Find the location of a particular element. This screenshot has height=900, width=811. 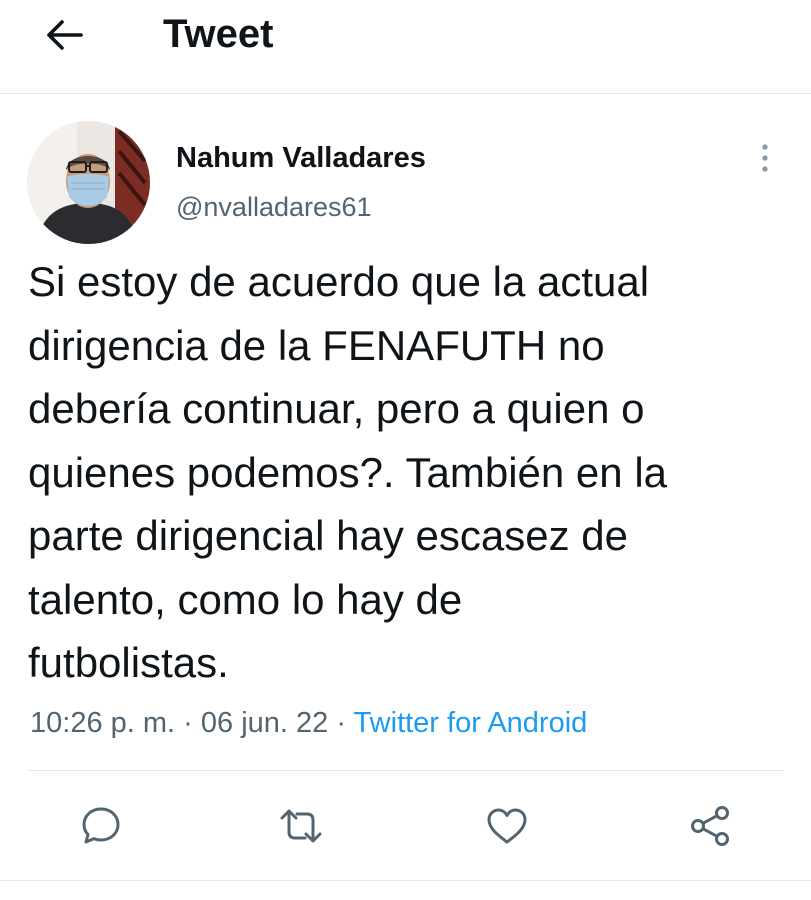

page-title: Tweet is located at coordinates (218, 34).